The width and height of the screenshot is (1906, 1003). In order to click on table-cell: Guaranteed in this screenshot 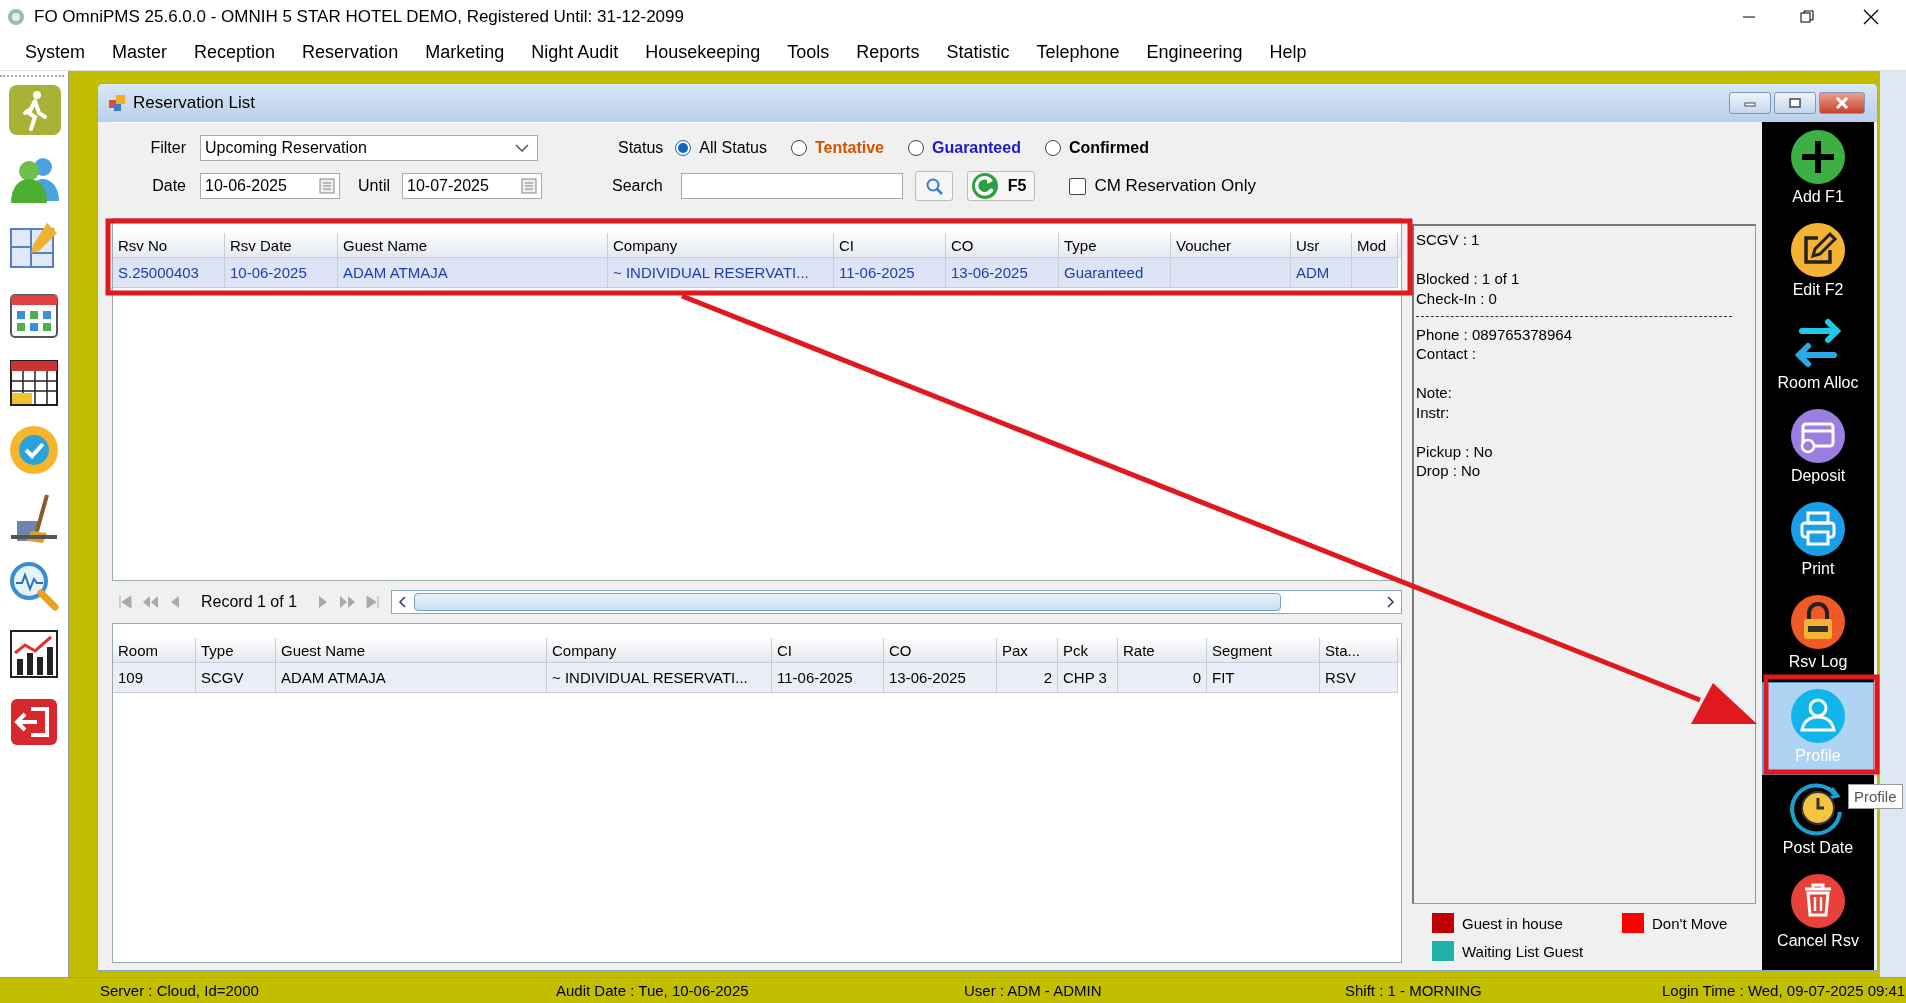, I will do `click(1115, 273)`.